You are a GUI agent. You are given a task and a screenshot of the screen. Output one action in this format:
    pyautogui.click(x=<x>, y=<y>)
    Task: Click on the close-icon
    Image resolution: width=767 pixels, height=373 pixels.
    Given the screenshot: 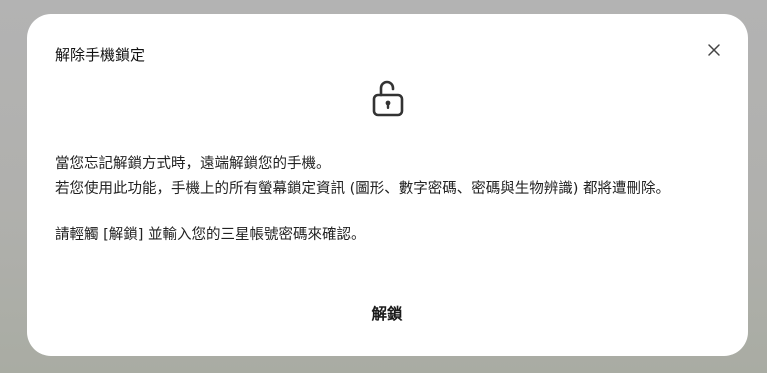 What is the action you would take?
    pyautogui.click(x=714, y=50)
    